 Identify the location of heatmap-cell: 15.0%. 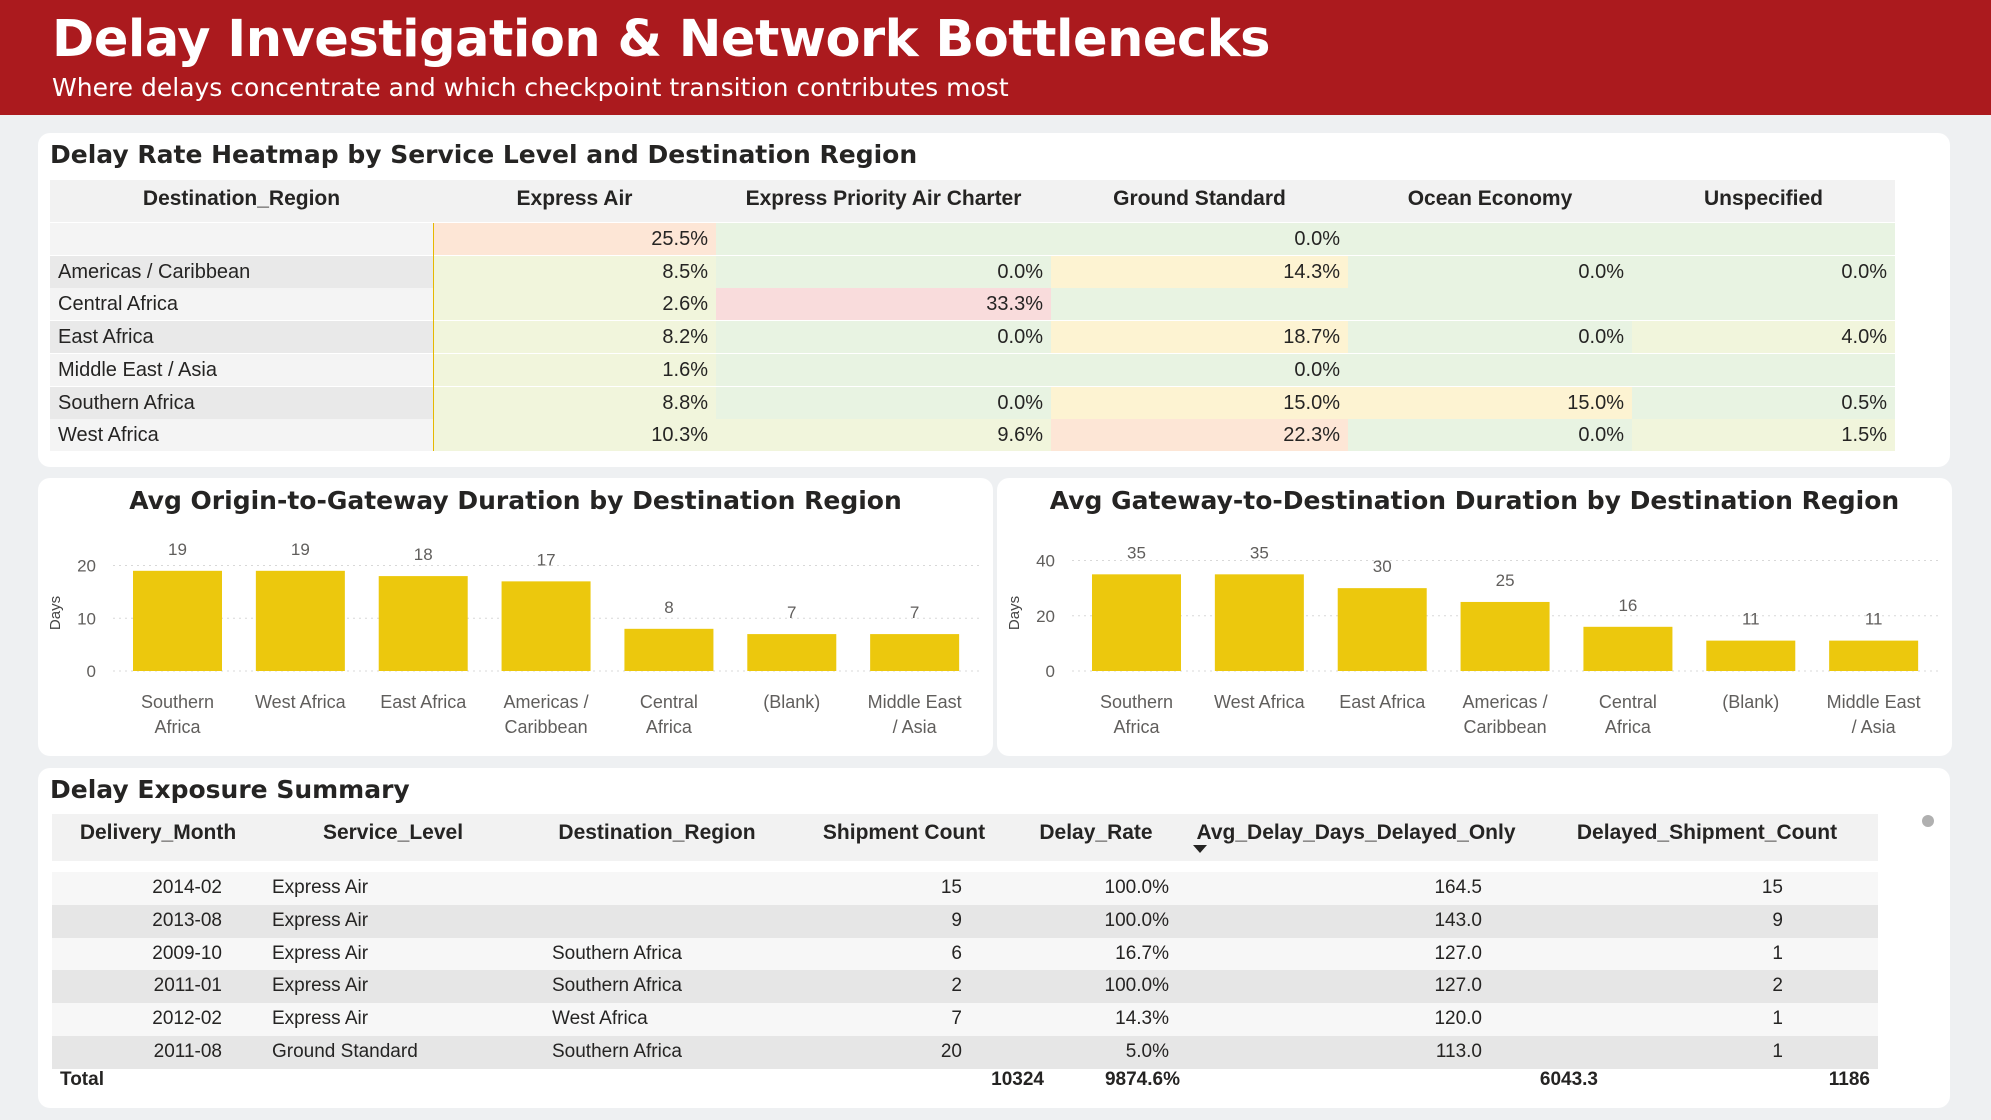
(1490, 402).